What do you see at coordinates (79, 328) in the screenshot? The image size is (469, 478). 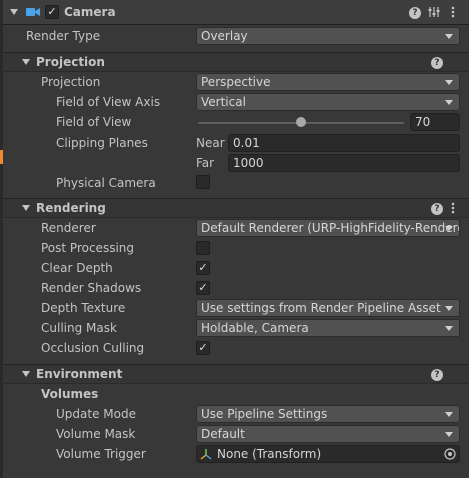 I see `culling-mask-label: Culling Mask` at bounding box center [79, 328].